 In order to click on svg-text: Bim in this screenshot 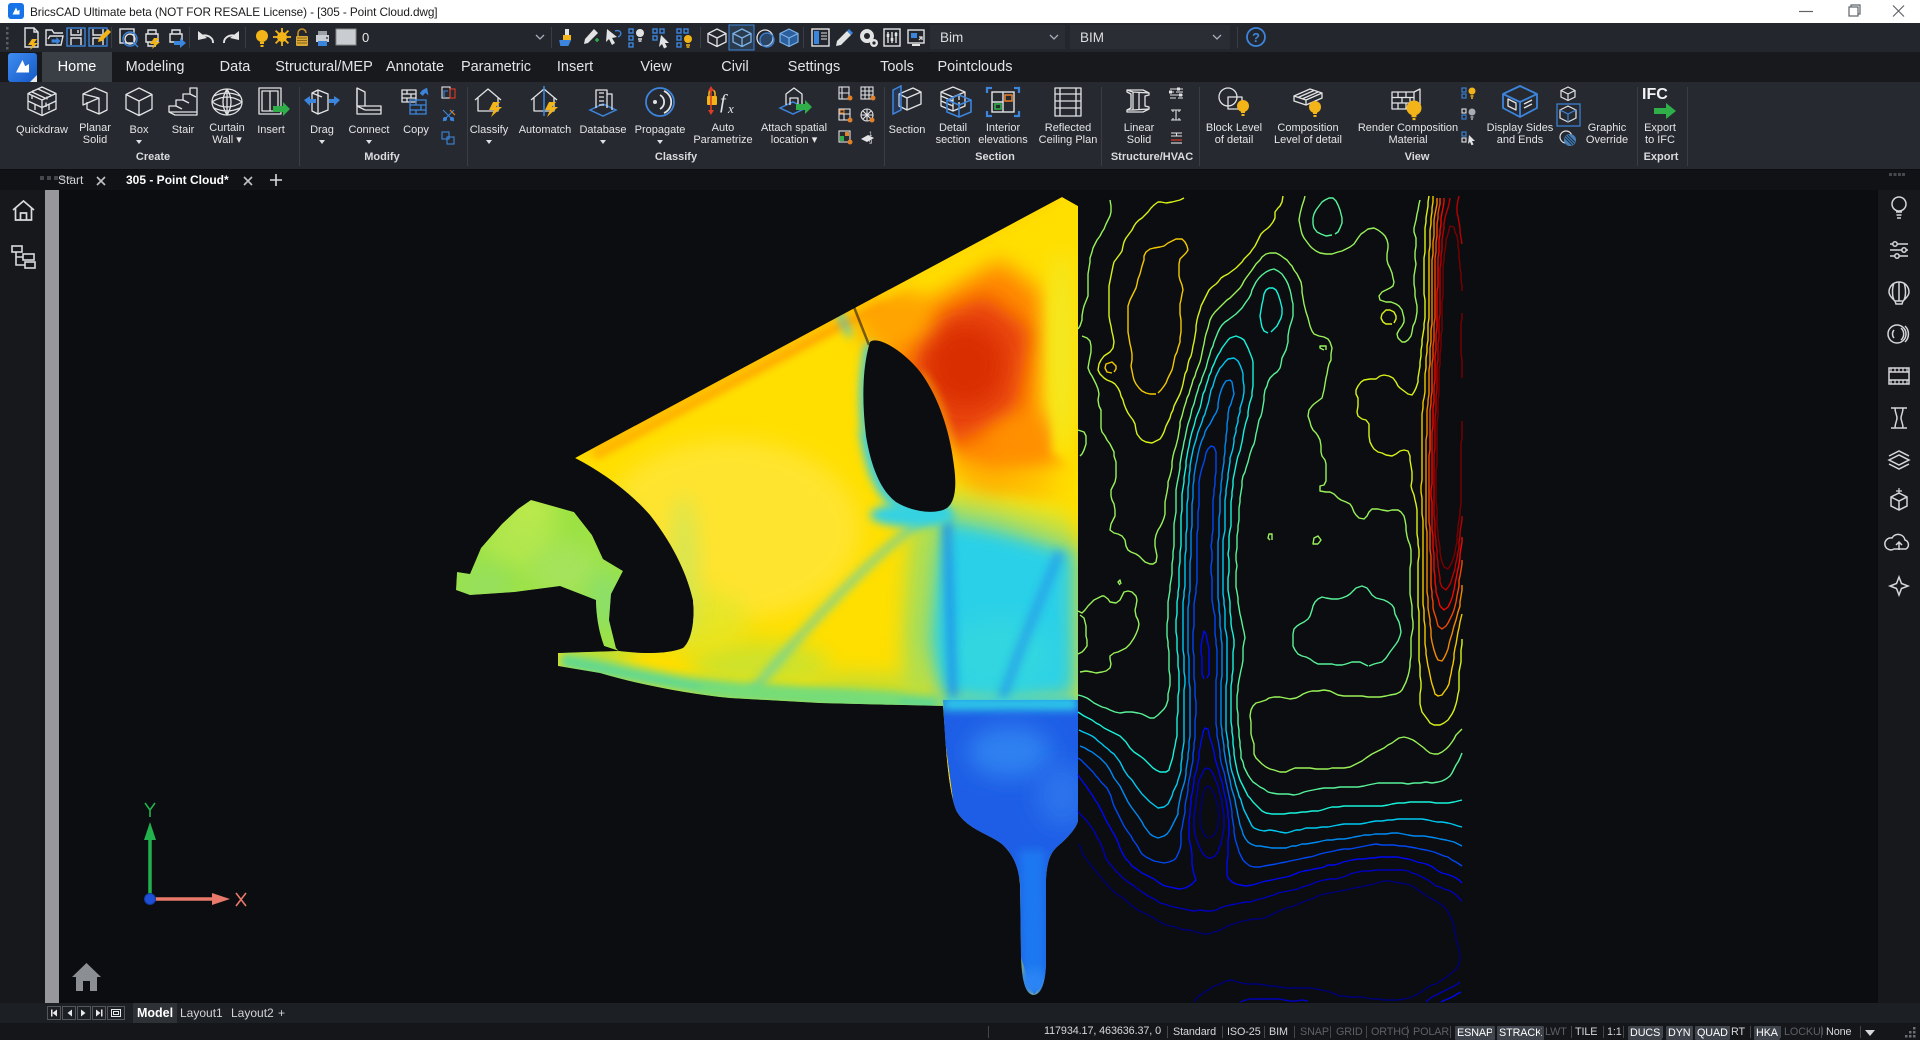, I will do `click(951, 37)`.